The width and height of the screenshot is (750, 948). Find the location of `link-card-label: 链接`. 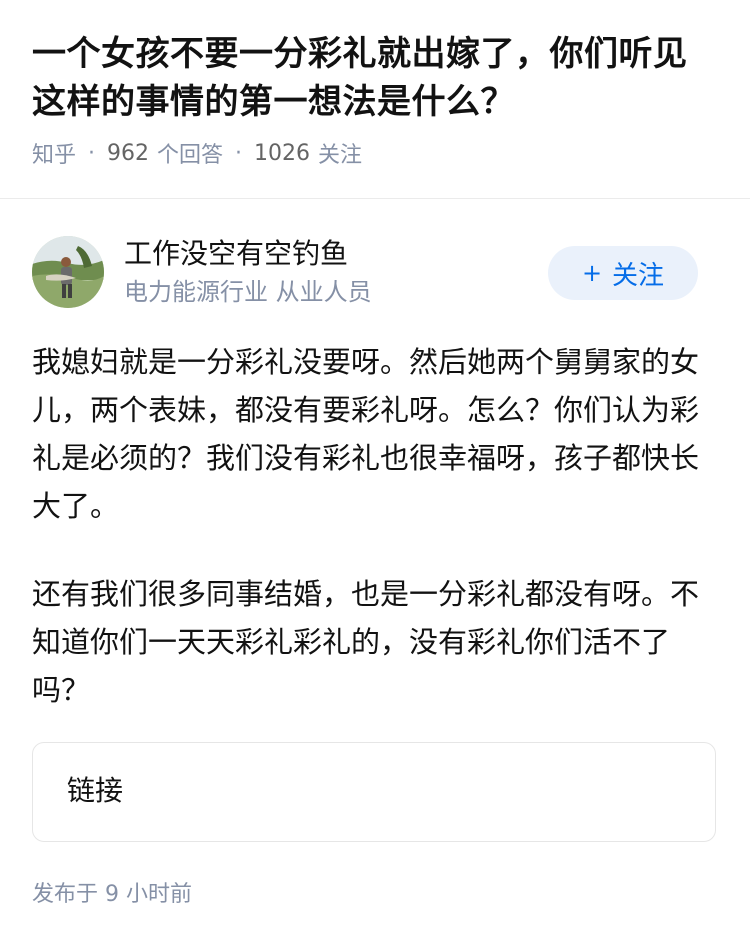

link-card-label: 链接 is located at coordinates (95, 790).